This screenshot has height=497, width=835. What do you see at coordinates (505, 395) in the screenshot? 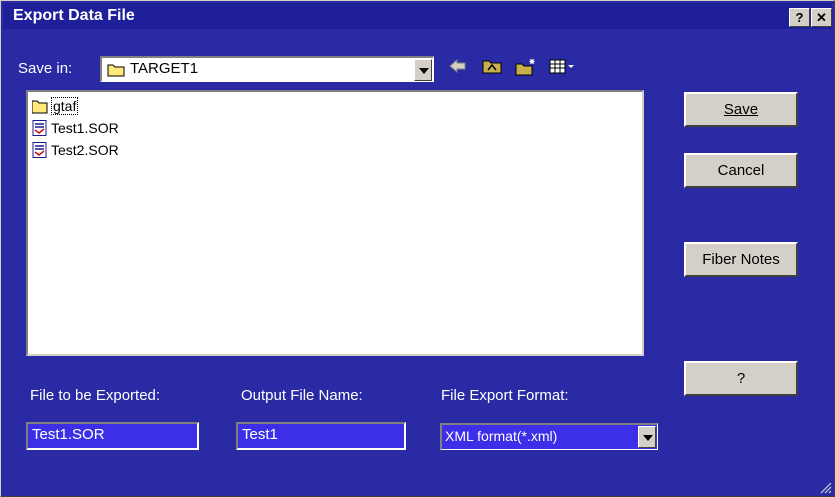
I see `export-format-label: File Export Format:` at bounding box center [505, 395].